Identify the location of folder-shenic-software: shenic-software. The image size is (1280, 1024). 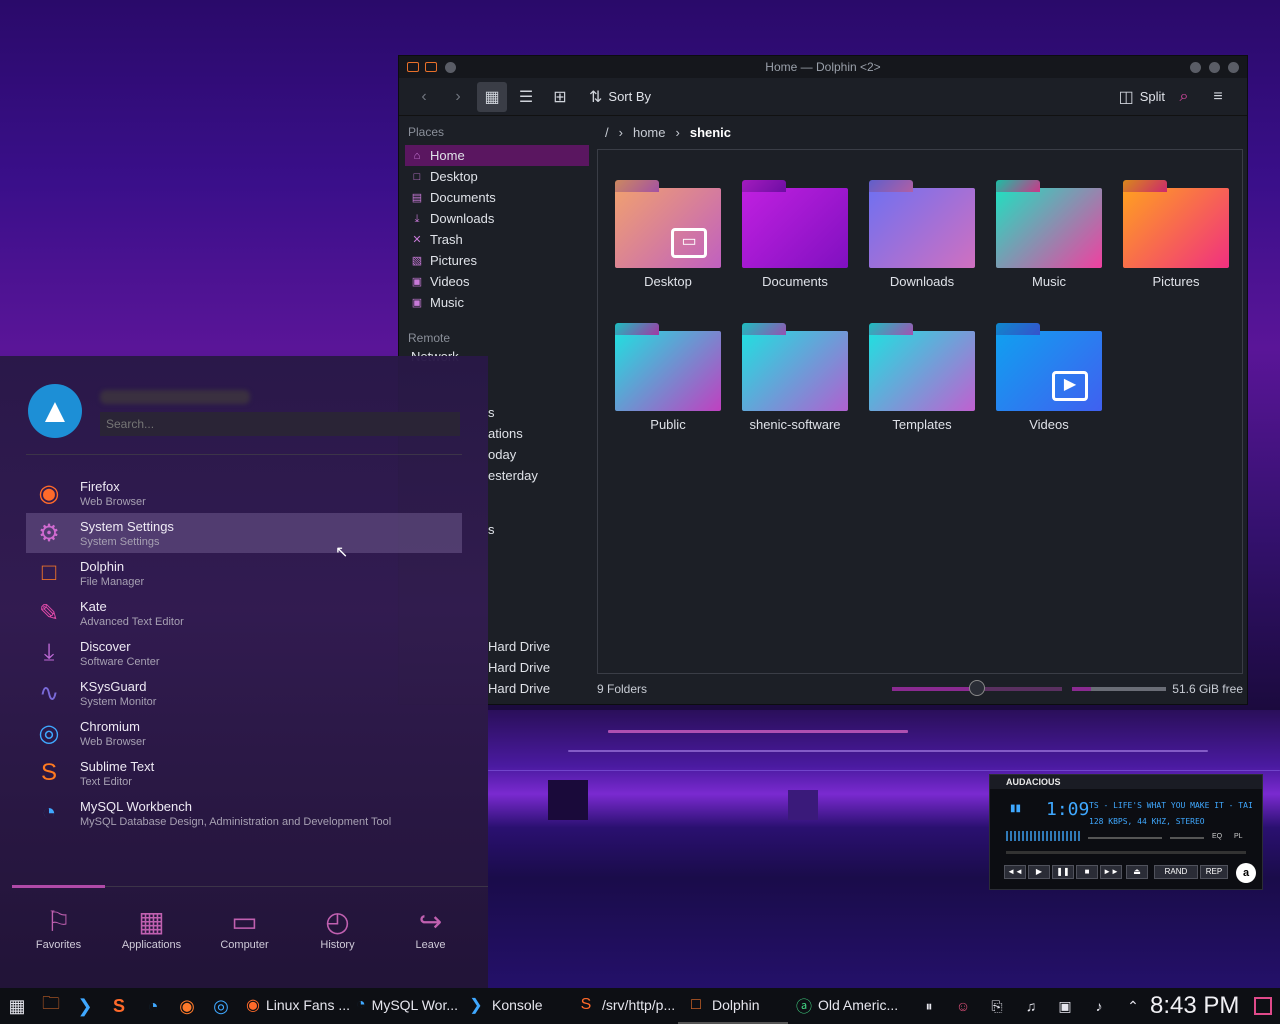
(795, 381).